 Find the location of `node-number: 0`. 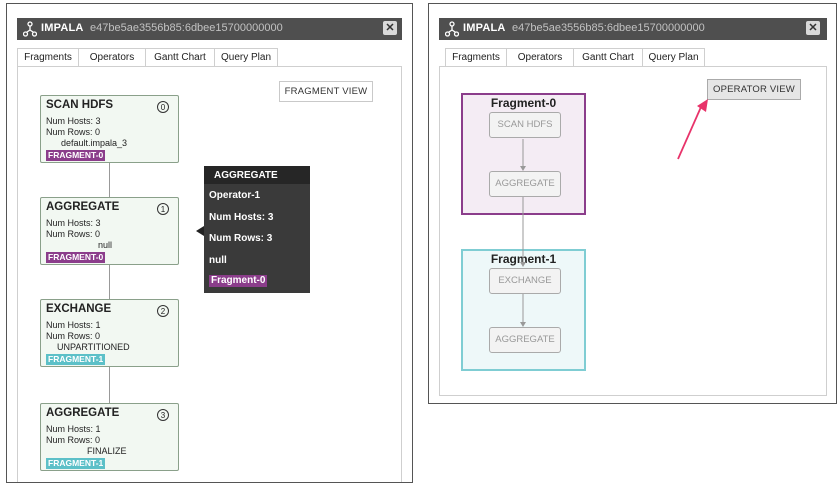

node-number: 0 is located at coordinates (163, 107).